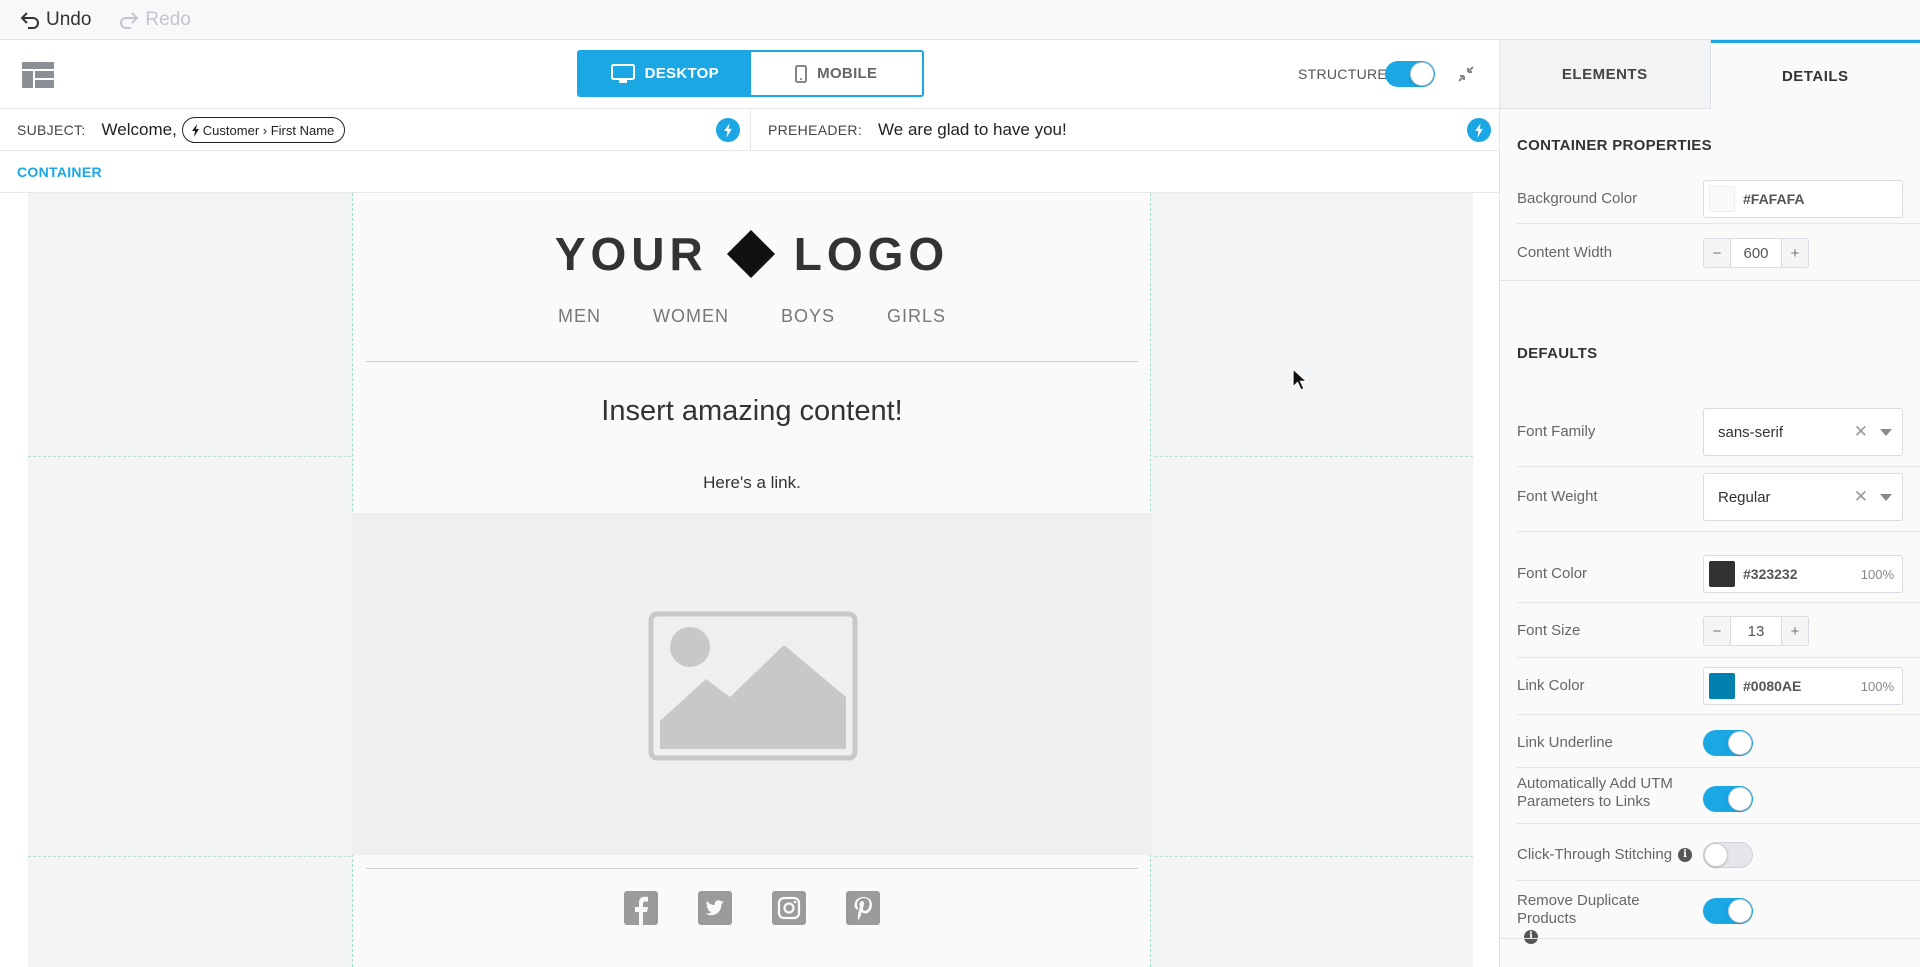 The height and width of the screenshot is (967, 1920). What do you see at coordinates (789, 908) in the screenshot?
I see `instagram-icon` at bounding box center [789, 908].